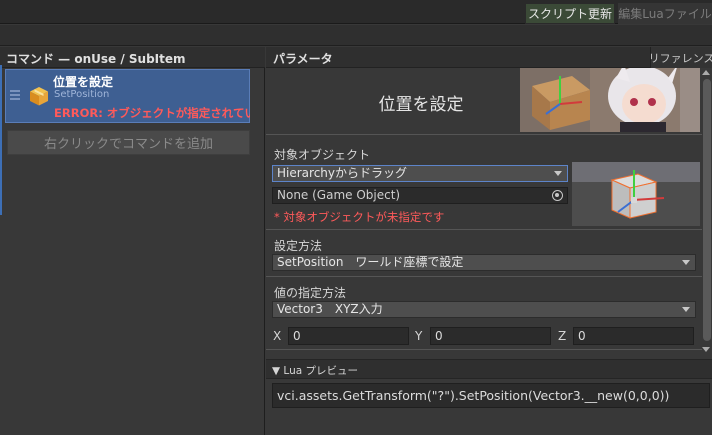 The image size is (712, 435). What do you see at coordinates (152, 113) in the screenshot?
I see `command-error-text: ERROR: オブジェクトが指定されていま` at bounding box center [152, 113].